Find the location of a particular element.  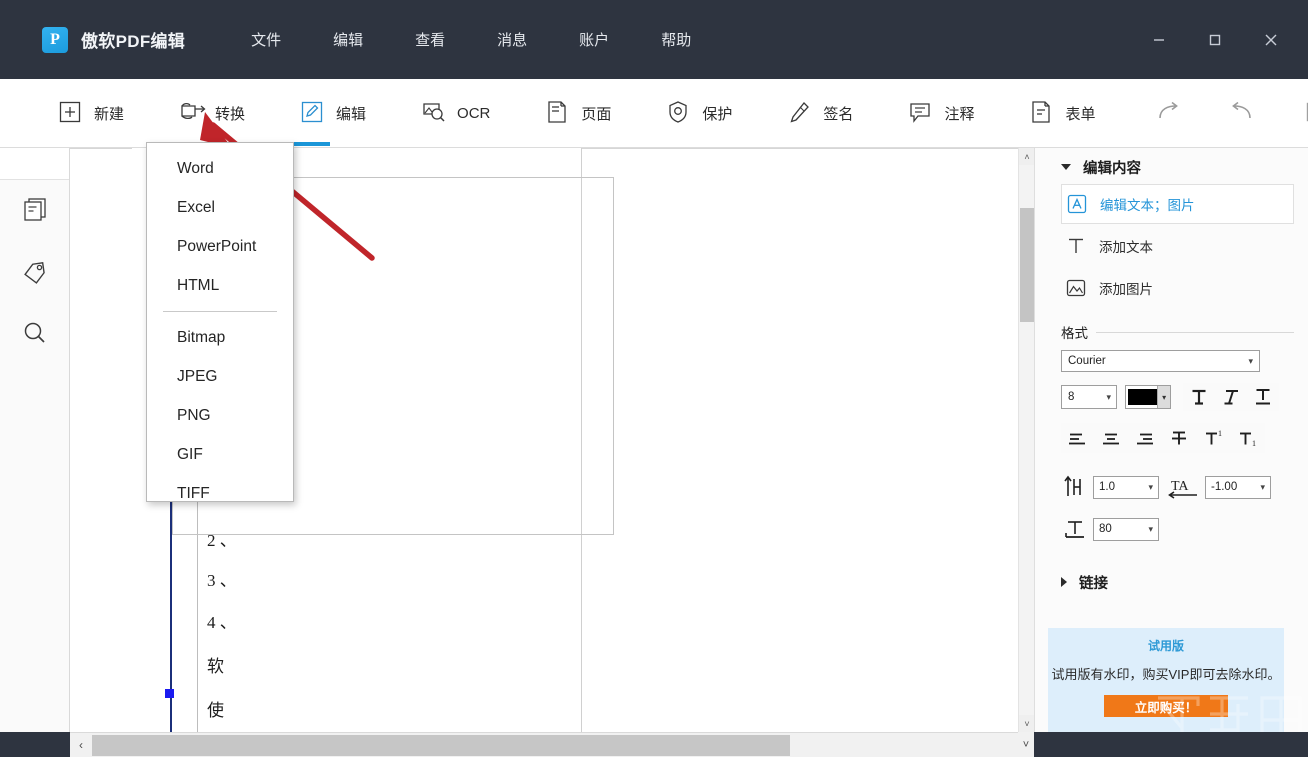

panel-edit-text-image: 编辑文本；图片 is located at coordinates (1177, 204).